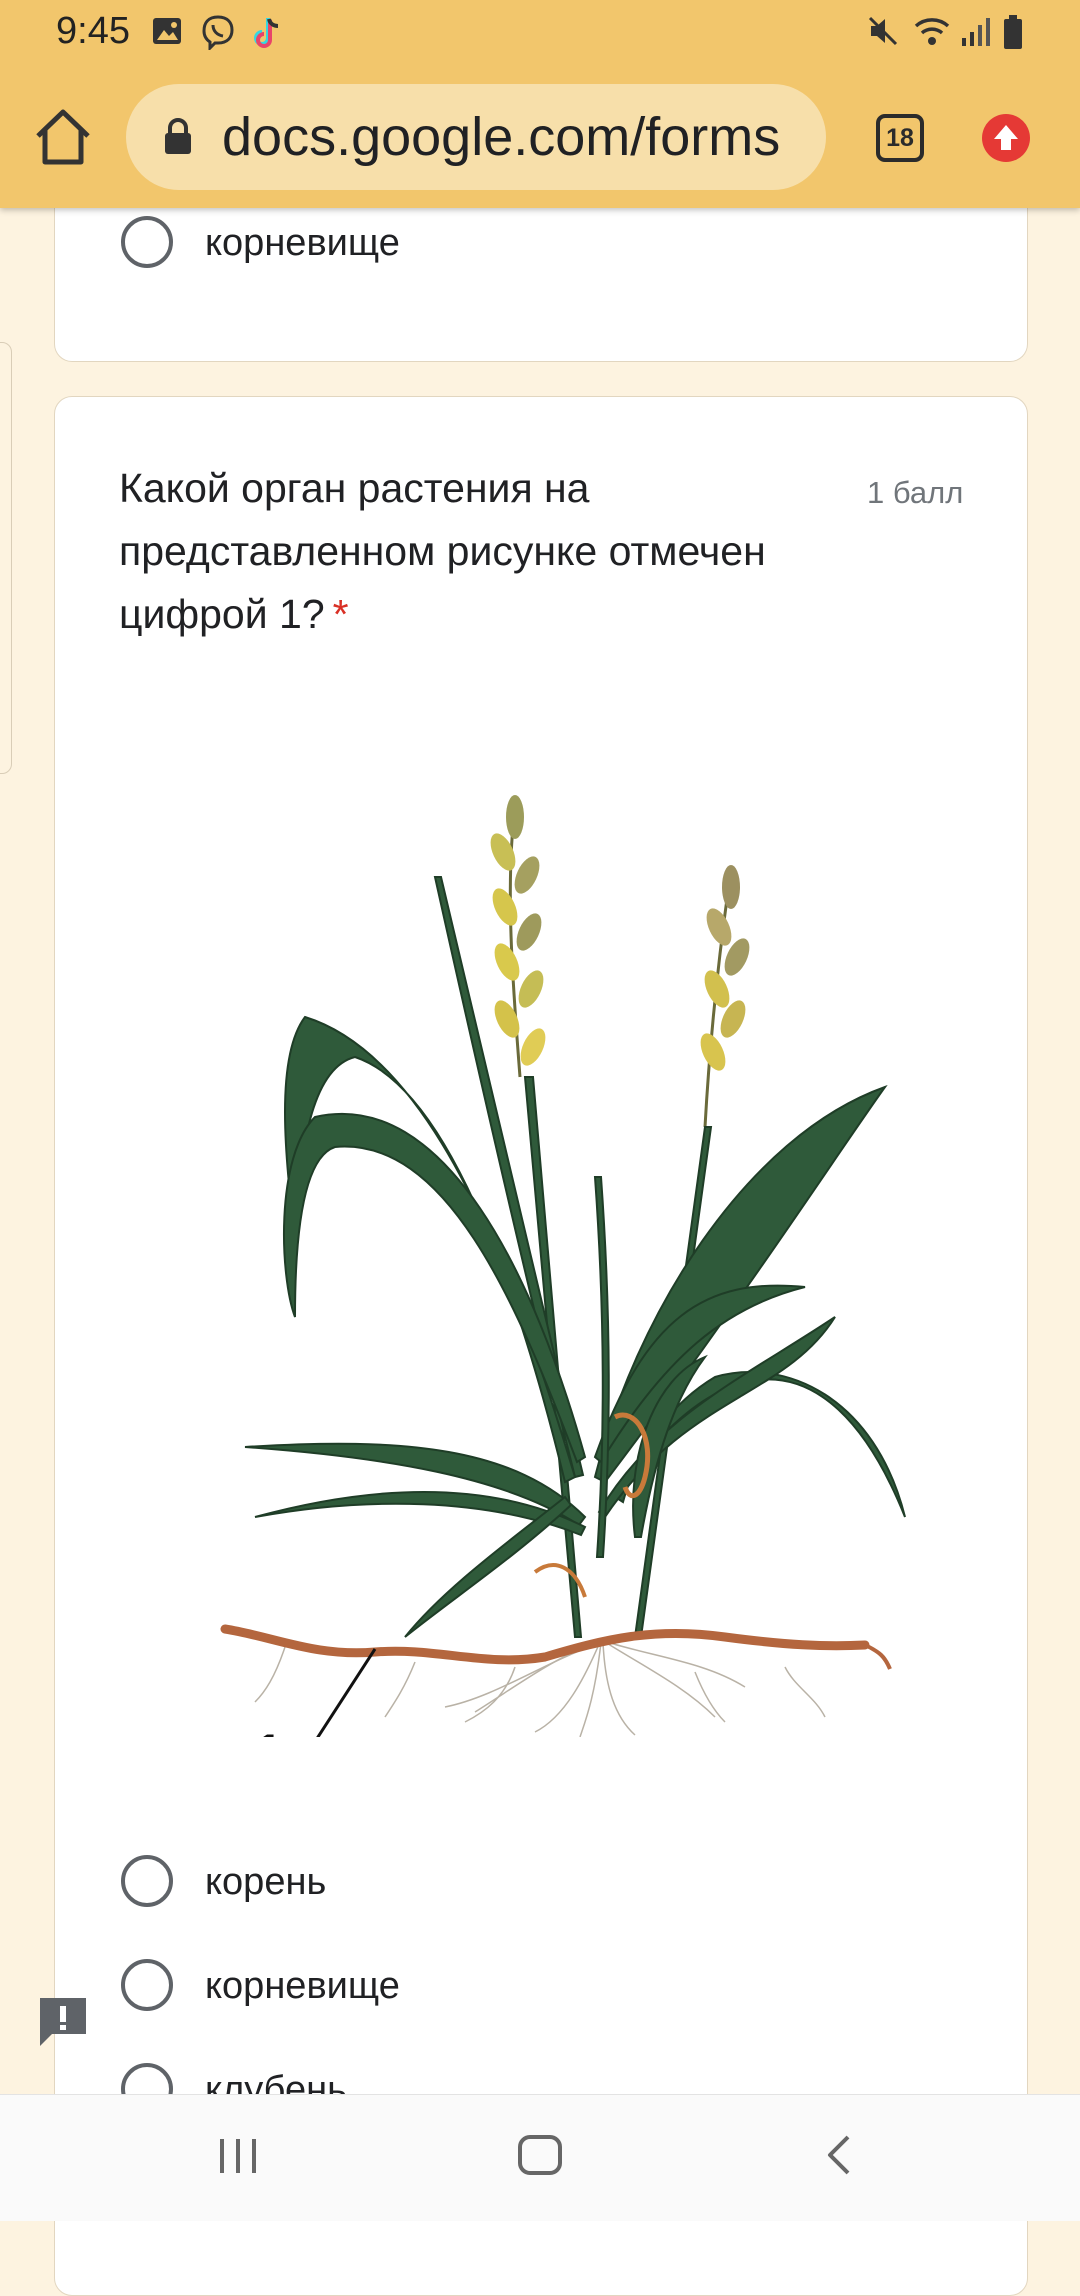 This screenshot has width=1080, height=2296. Describe the element at coordinates (346, 1692) in the screenshot. I see `pointer-line` at that location.